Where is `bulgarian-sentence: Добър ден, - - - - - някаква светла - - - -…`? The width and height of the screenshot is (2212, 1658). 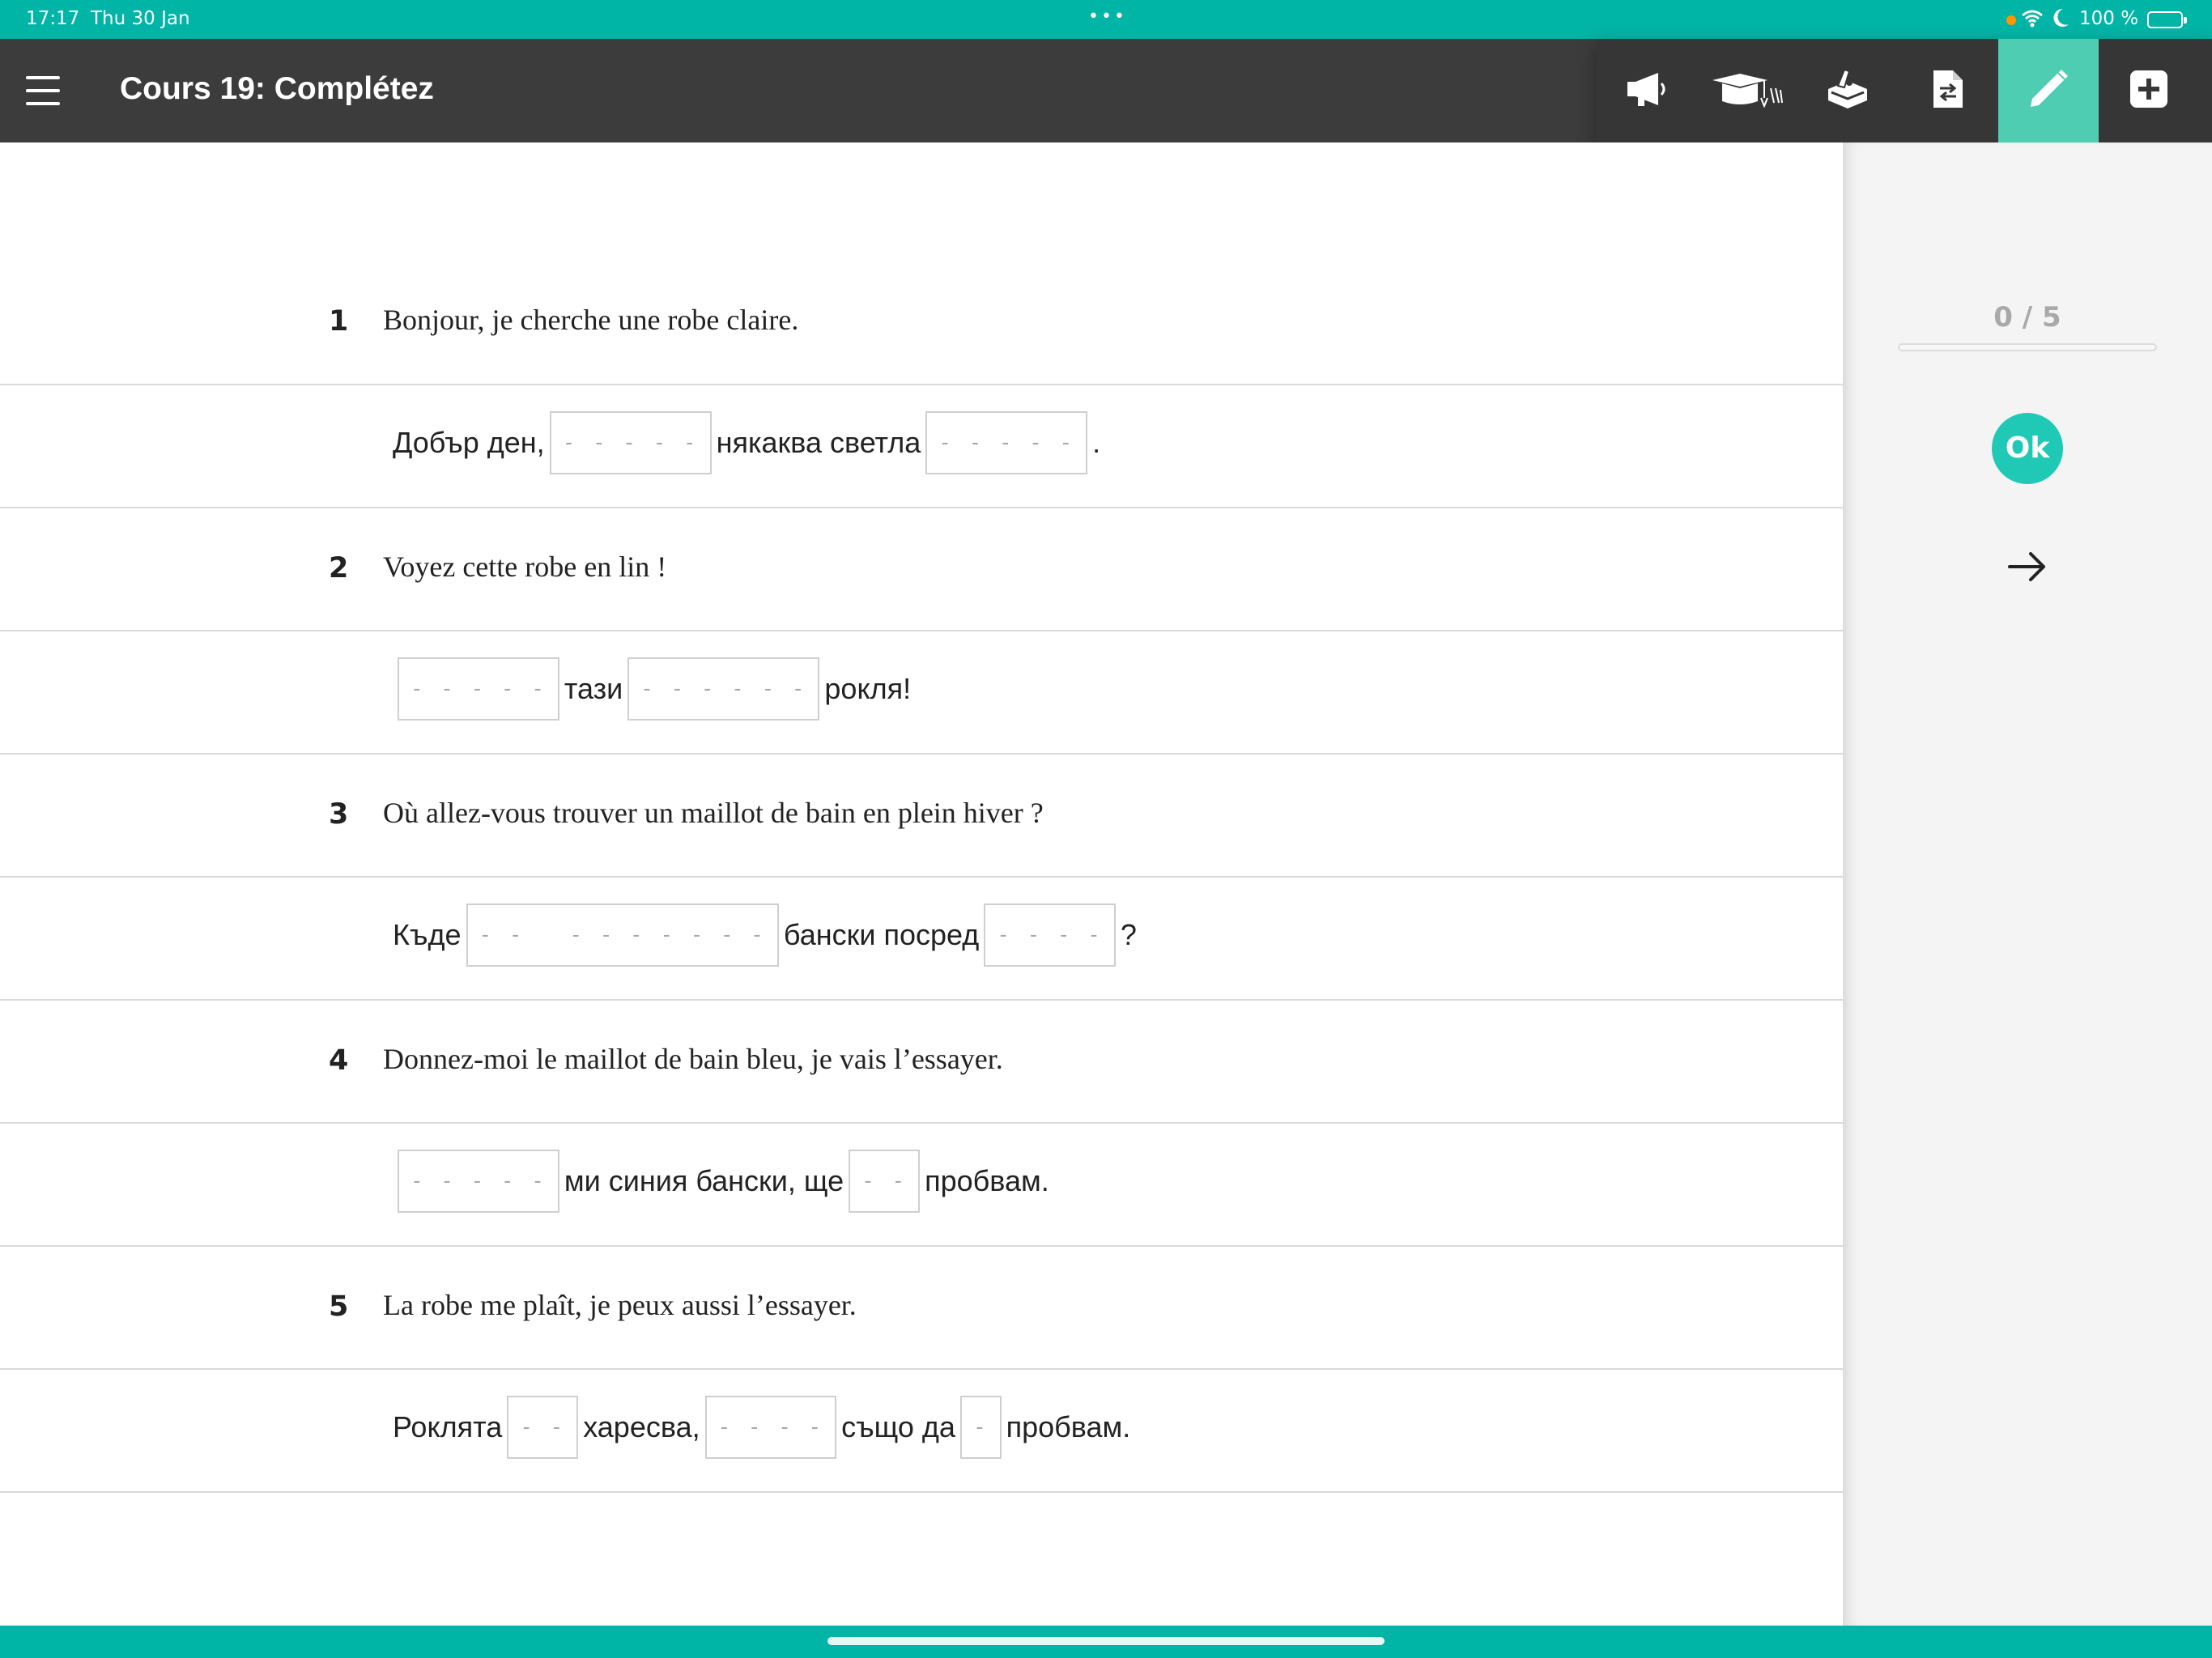 bulgarian-sentence: Добър ден, - - - - - някаква светла - - - -… is located at coordinates (747, 442).